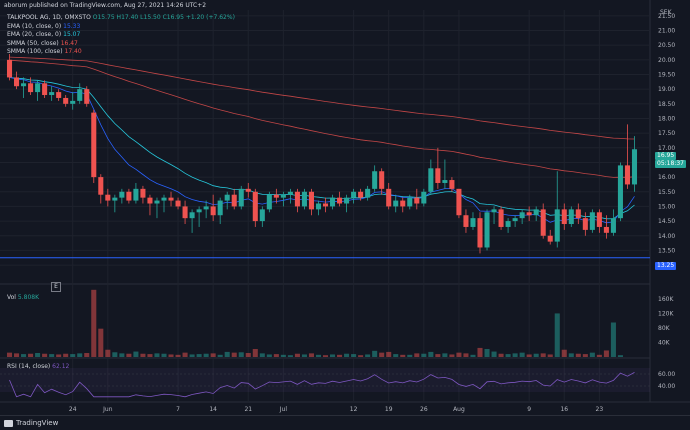 The width and height of the screenshot is (690, 430). Describe the element at coordinates (73, 52) in the screenshot. I see `smma100-value: 17.40` at that location.